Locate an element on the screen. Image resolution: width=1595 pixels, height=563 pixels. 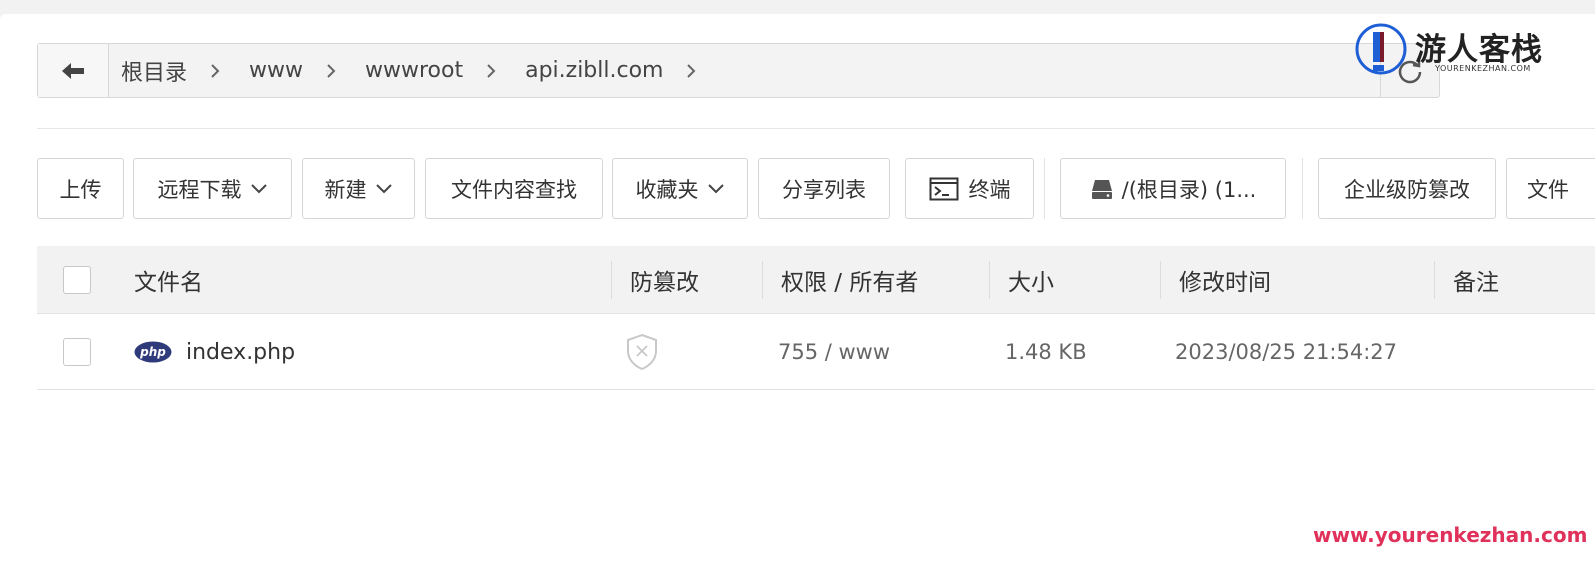
logo-icon is located at coordinates (1381, 49).